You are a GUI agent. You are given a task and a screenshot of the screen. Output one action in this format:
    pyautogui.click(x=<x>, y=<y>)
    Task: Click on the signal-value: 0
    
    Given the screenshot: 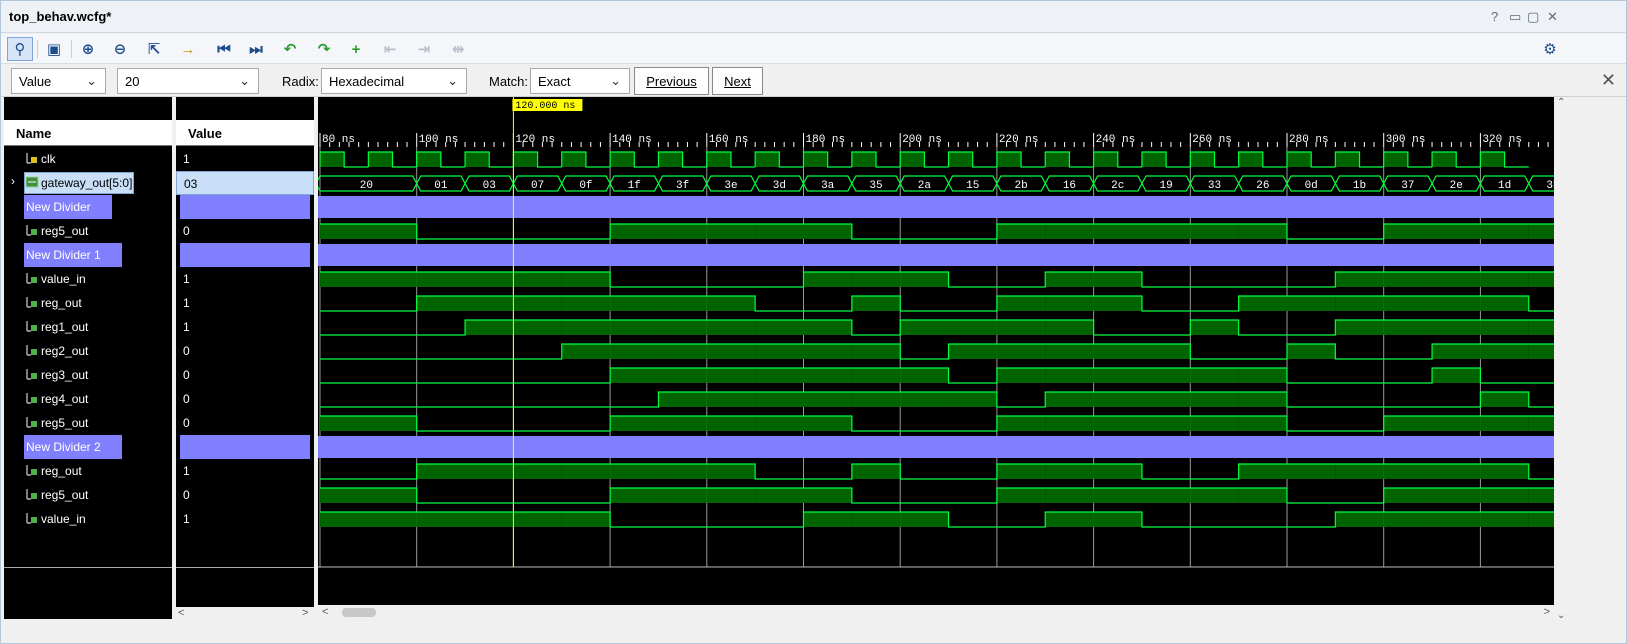 What is the action you would take?
    pyautogui.click(x=186, y=231)
    